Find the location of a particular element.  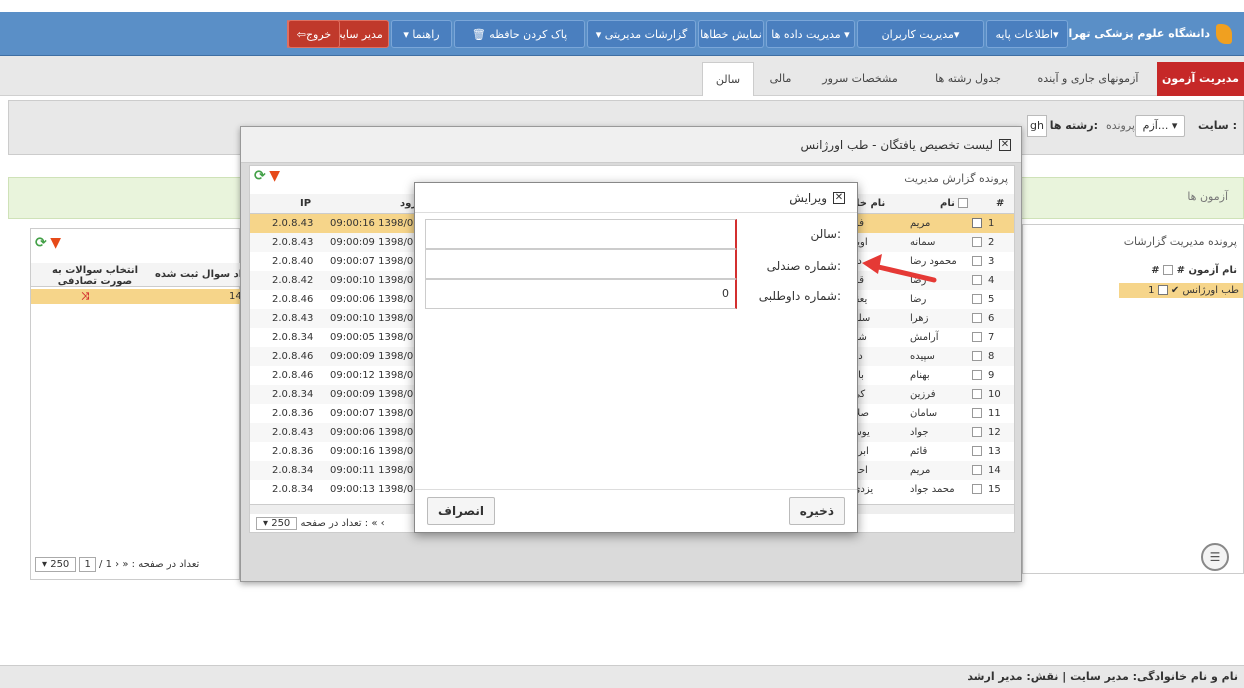

hall-field is located at coordinates (581, 234).